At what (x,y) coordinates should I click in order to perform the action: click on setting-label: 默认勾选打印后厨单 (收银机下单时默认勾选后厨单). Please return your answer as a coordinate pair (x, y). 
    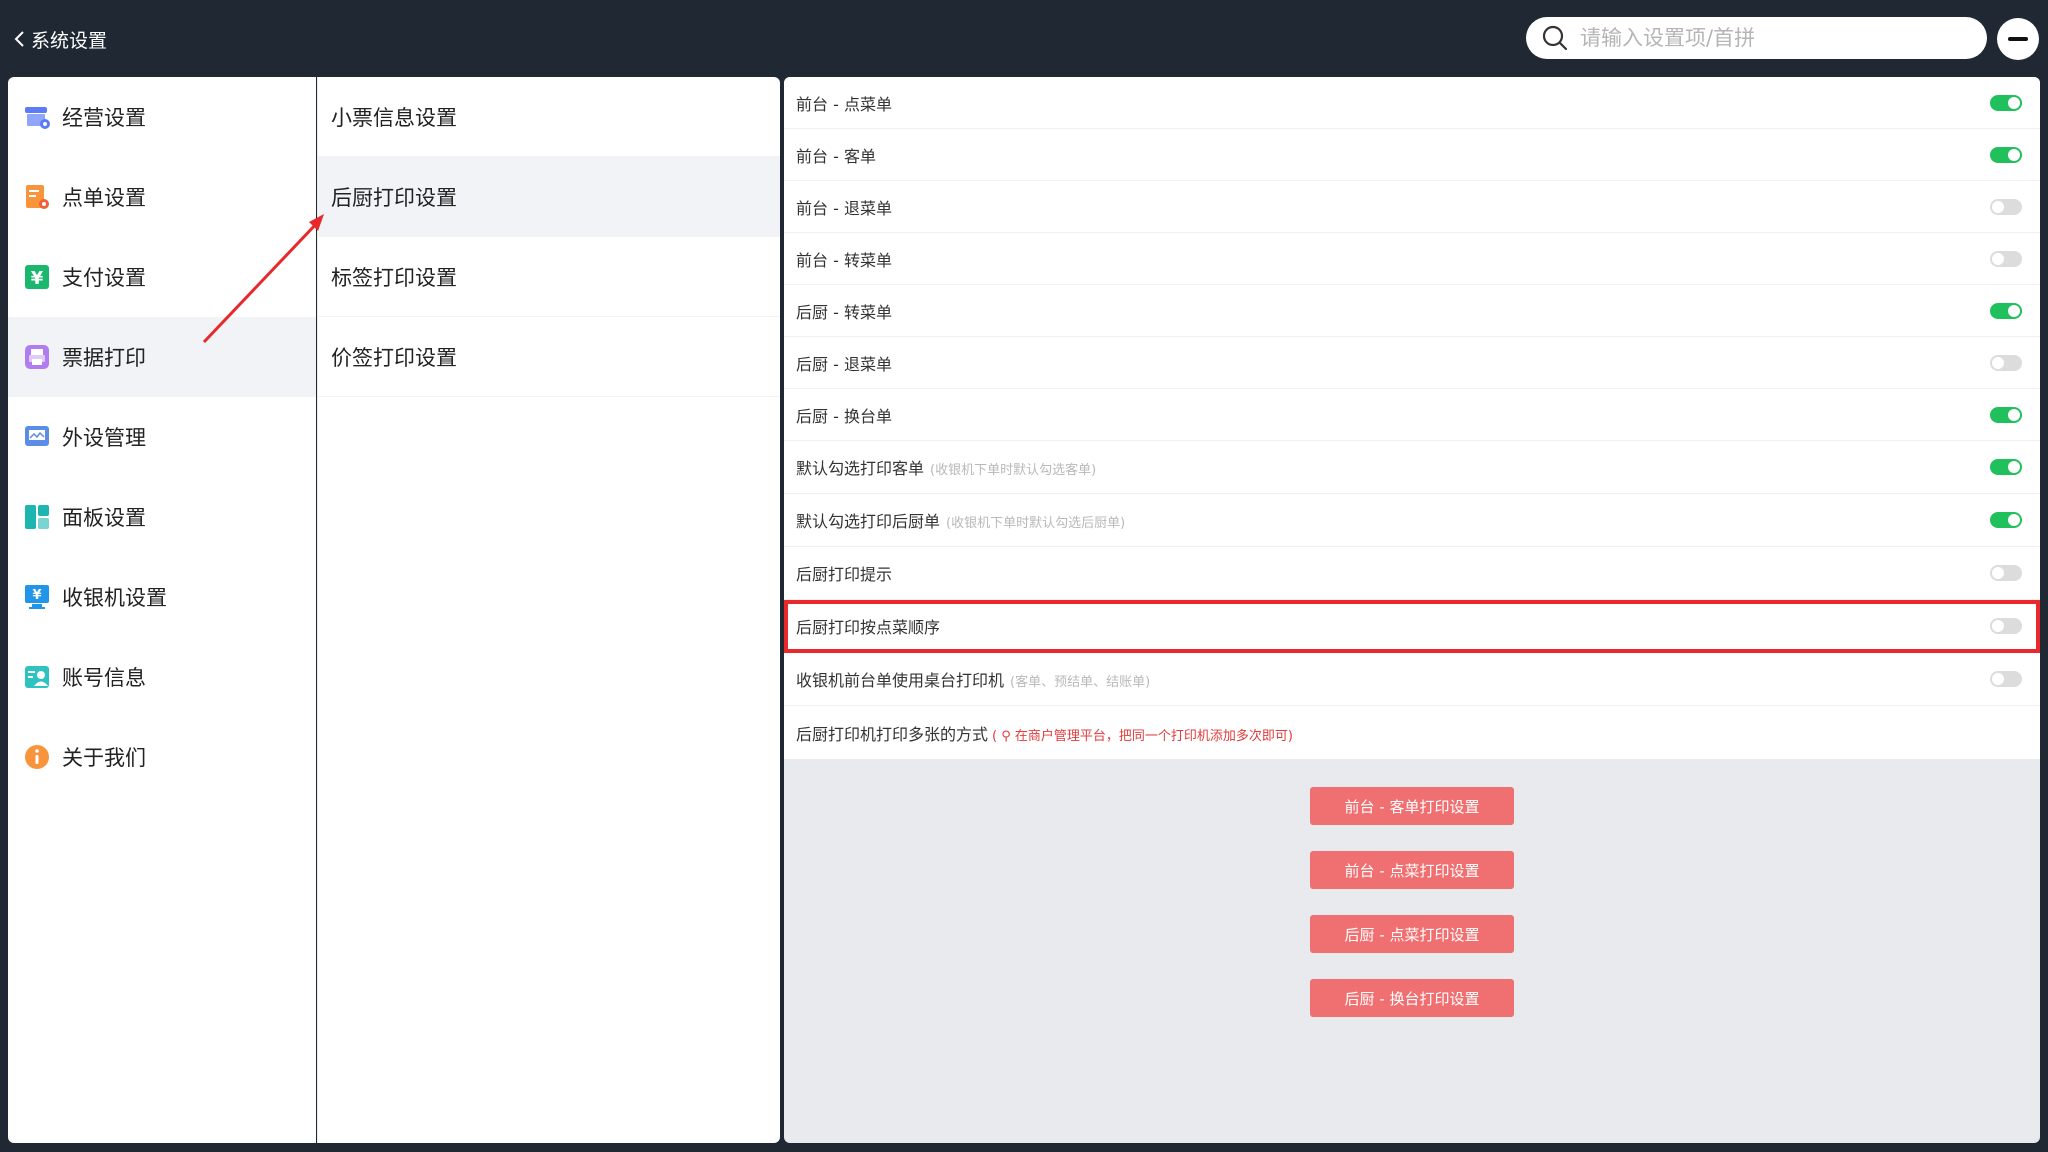
    Looking at the image, I should click on (960, 520).